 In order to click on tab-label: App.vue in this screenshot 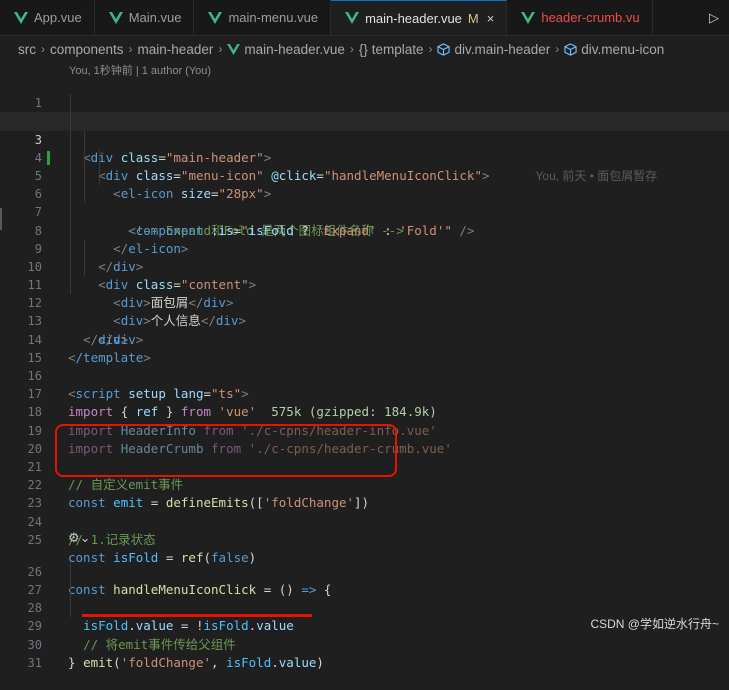, I will do `click(58, 17)`.